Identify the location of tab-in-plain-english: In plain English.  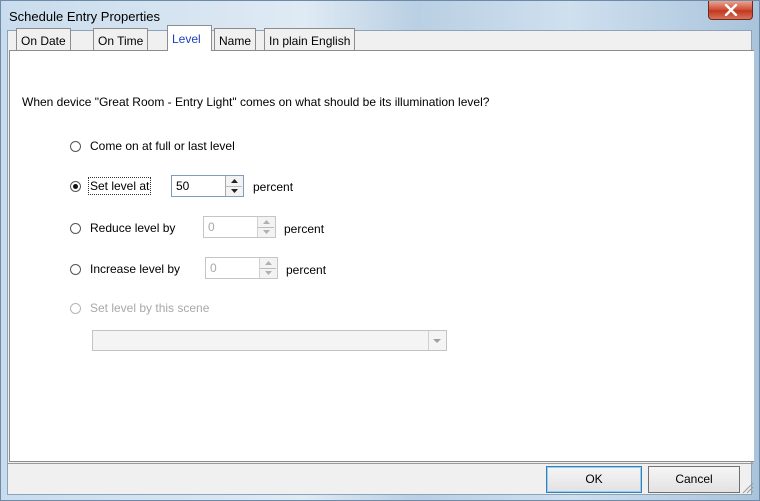
(310, 39).